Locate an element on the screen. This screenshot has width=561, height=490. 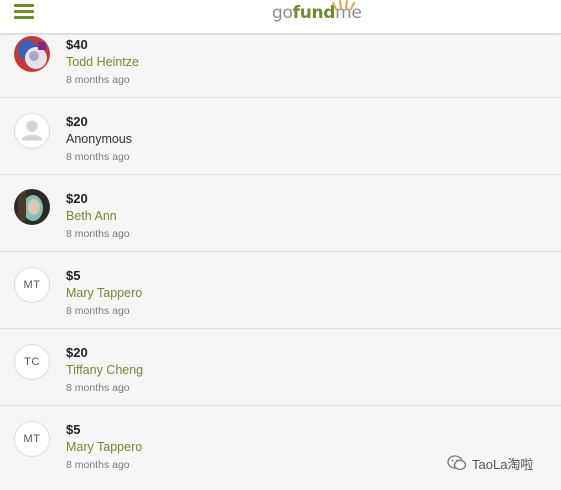
wechat-icon is located at coordinates (457, 463).